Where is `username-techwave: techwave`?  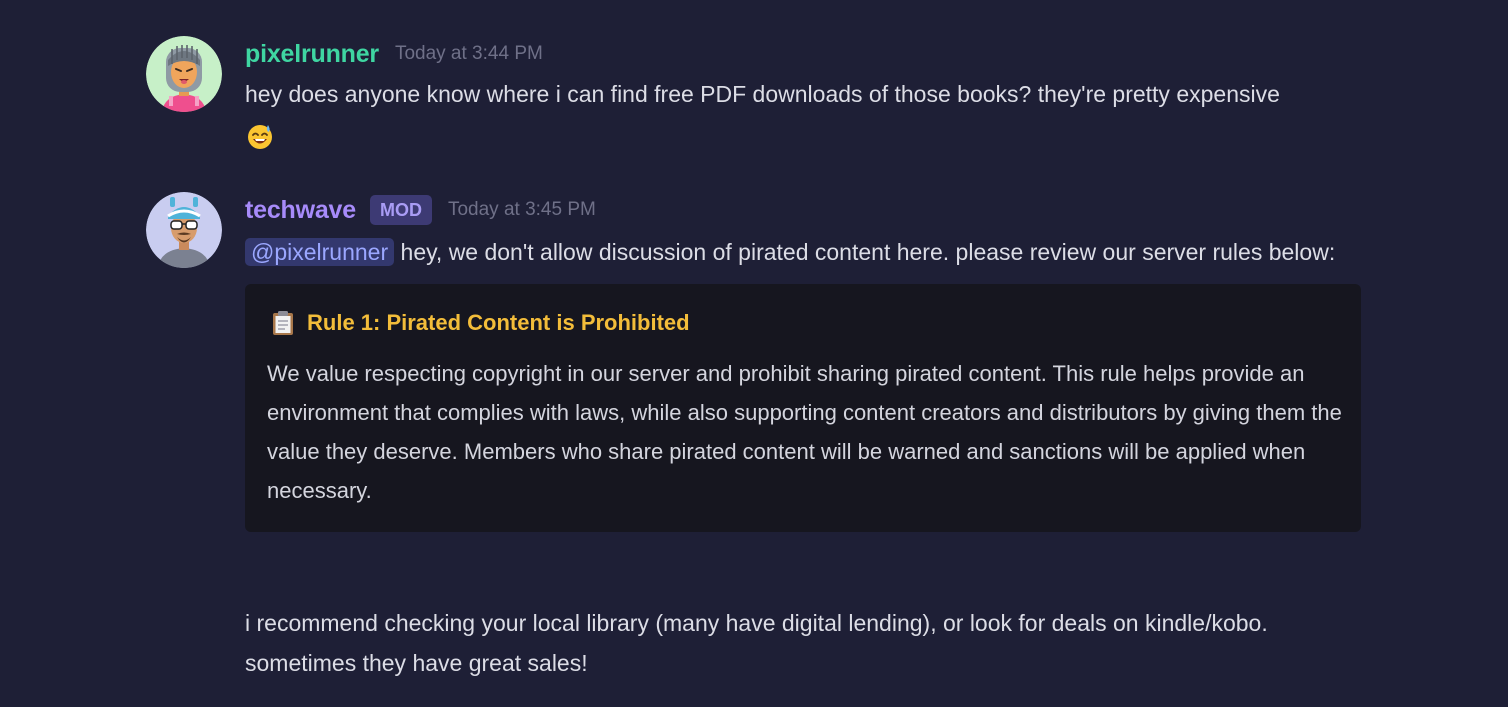
username-techwave: techwave is located at coordinates (300, 210).